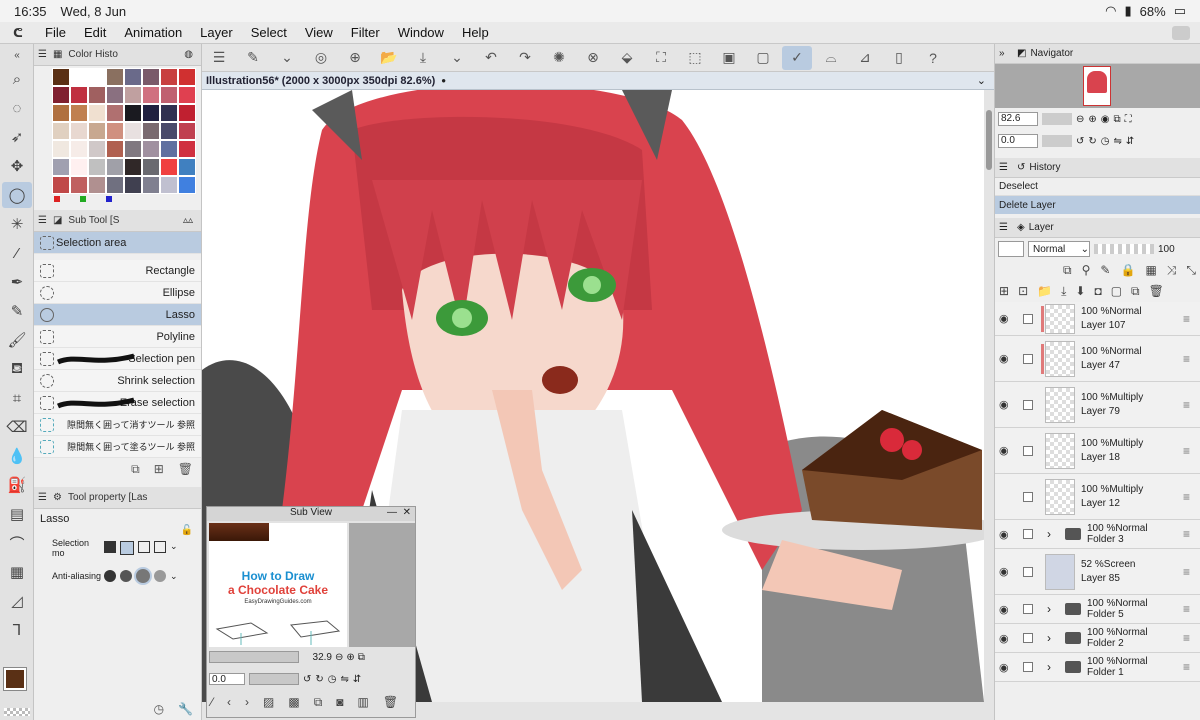  Describe the element at coordinates (95, 32) in the screenshot. I see `menu-edit: Edit` at that location.